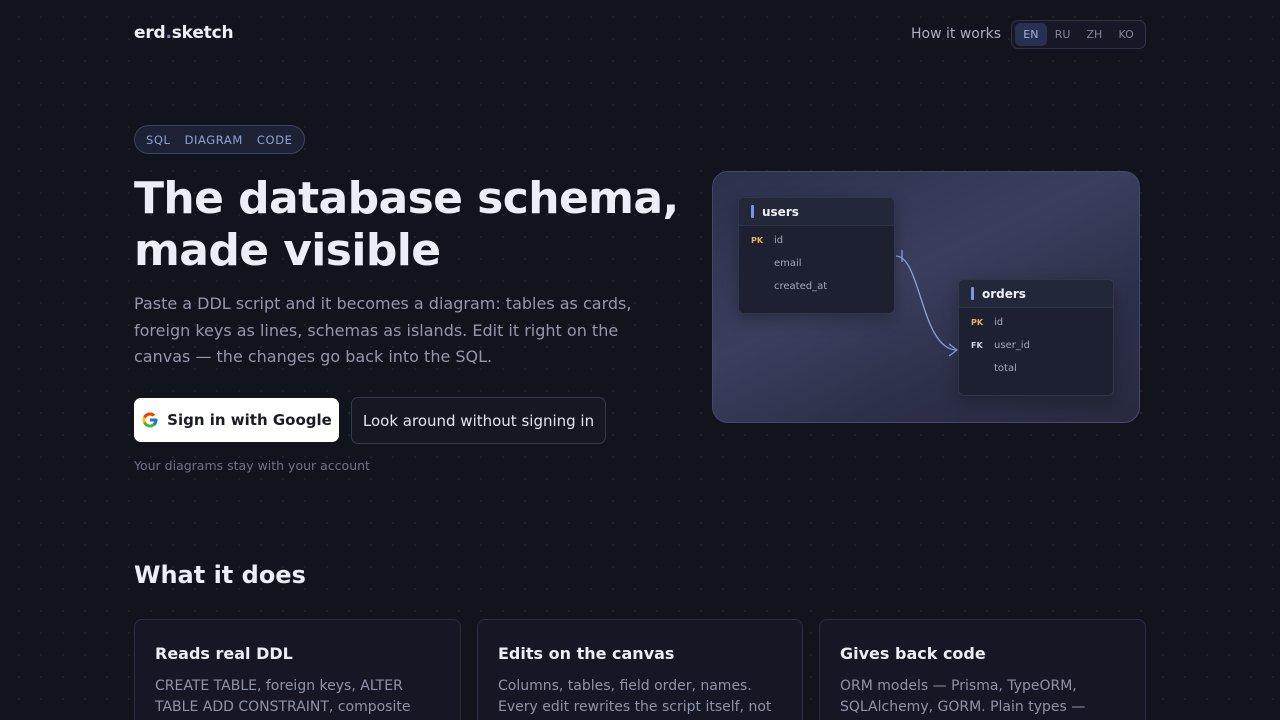 Image resolution: width=1280 pixels, height=720 pixels. What do you see at coordinates (1031, 34) in the screenshot?
I see `lang-en: EN` at bounding box center [1031, 34].